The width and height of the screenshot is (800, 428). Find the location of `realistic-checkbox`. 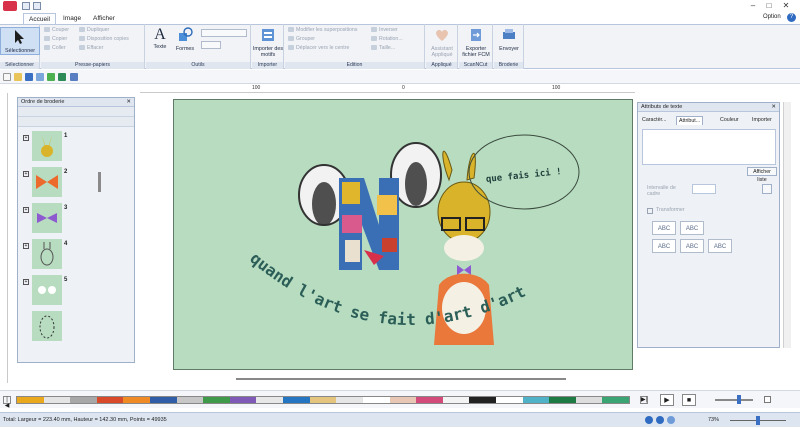

realistic-checkbox is located at coordinates (767, 399).